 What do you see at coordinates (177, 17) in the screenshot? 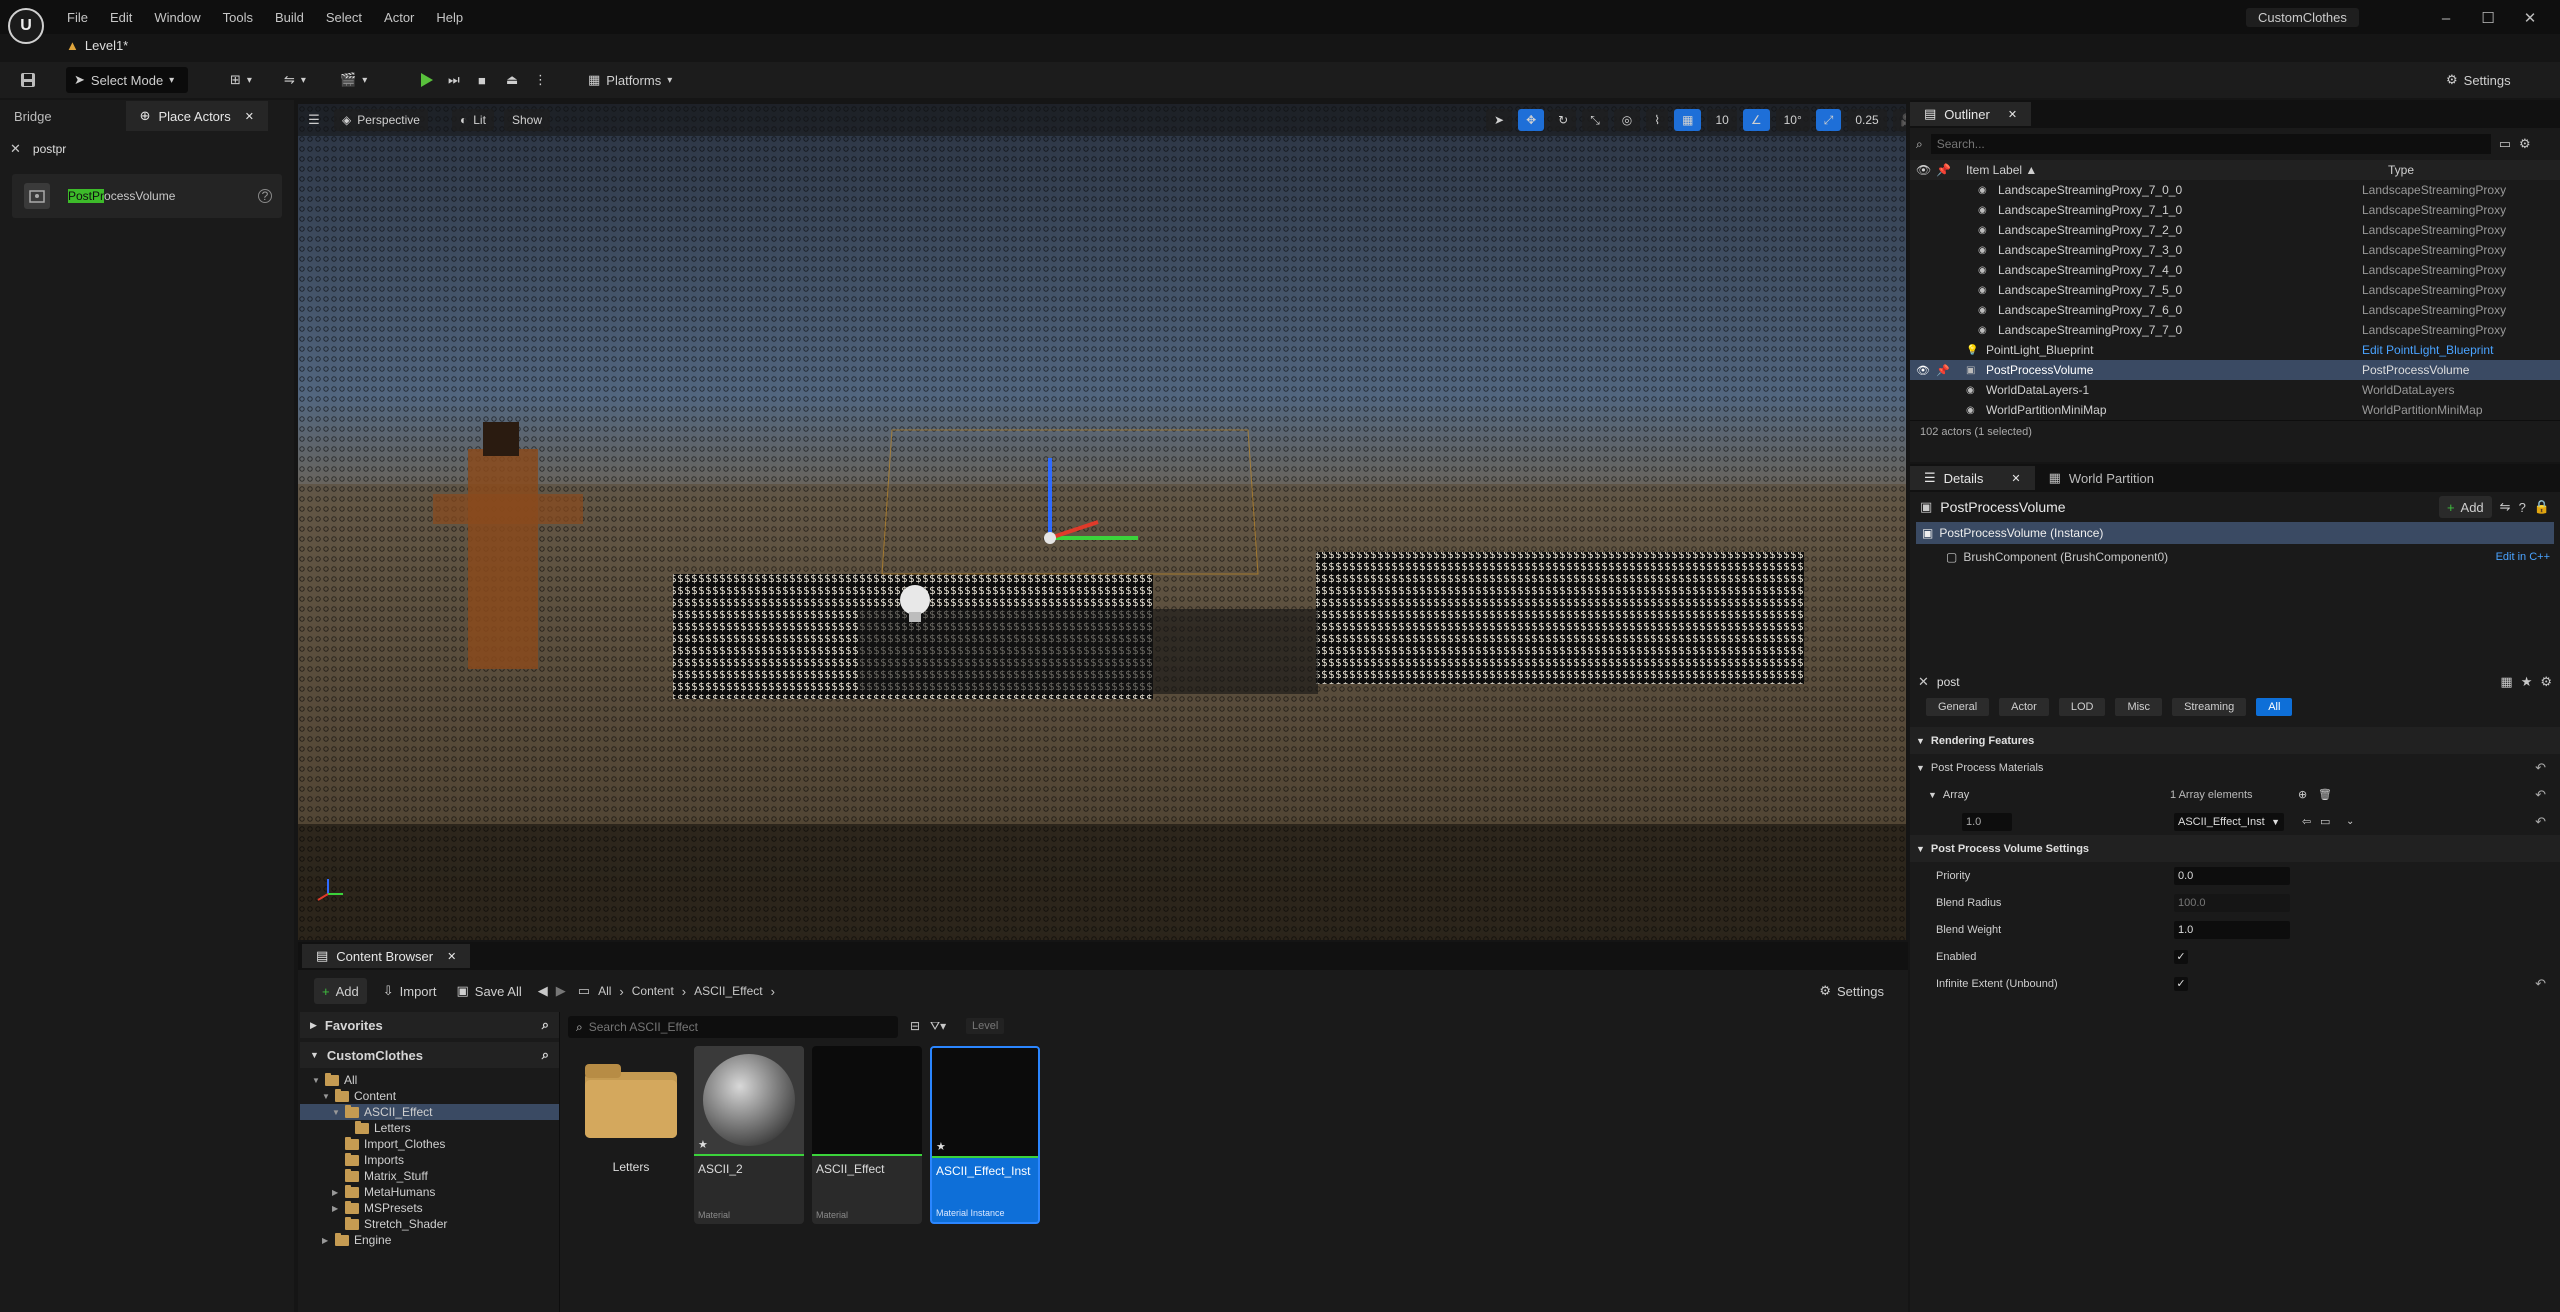
I see `menu-window: Window` at bounding box center [177, 17].